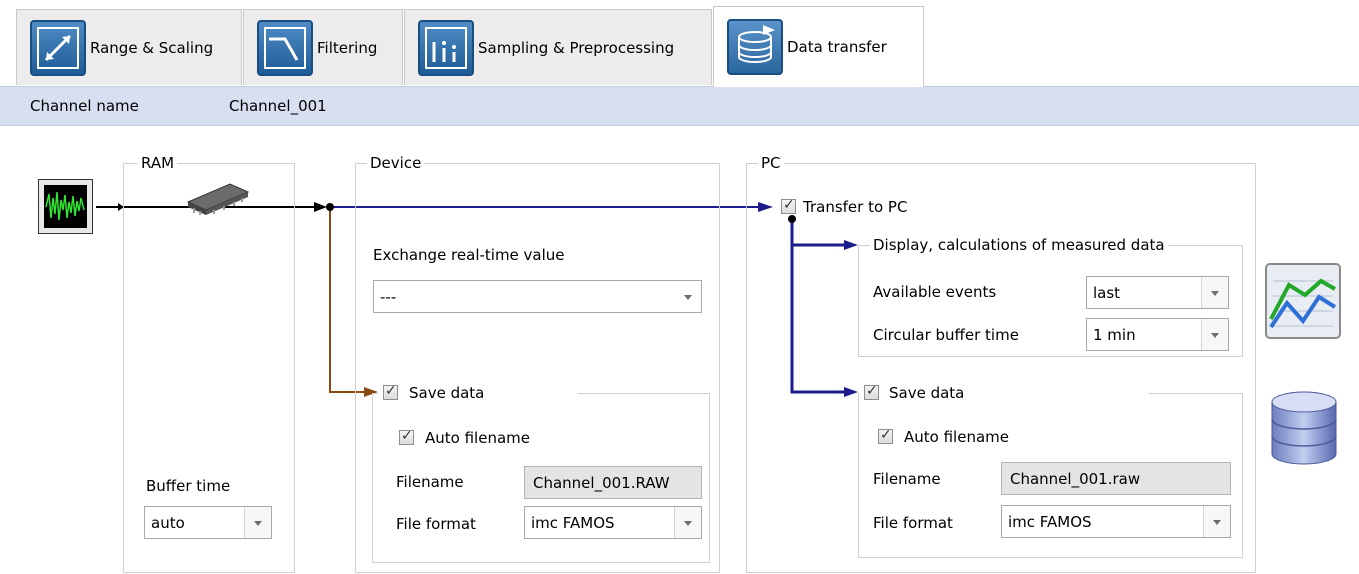 The height and width of the screenshot is (574, 1359). Describe the element at coordinates (1303, 301) in the screenshot. I see `chart-display-icon` at that location.